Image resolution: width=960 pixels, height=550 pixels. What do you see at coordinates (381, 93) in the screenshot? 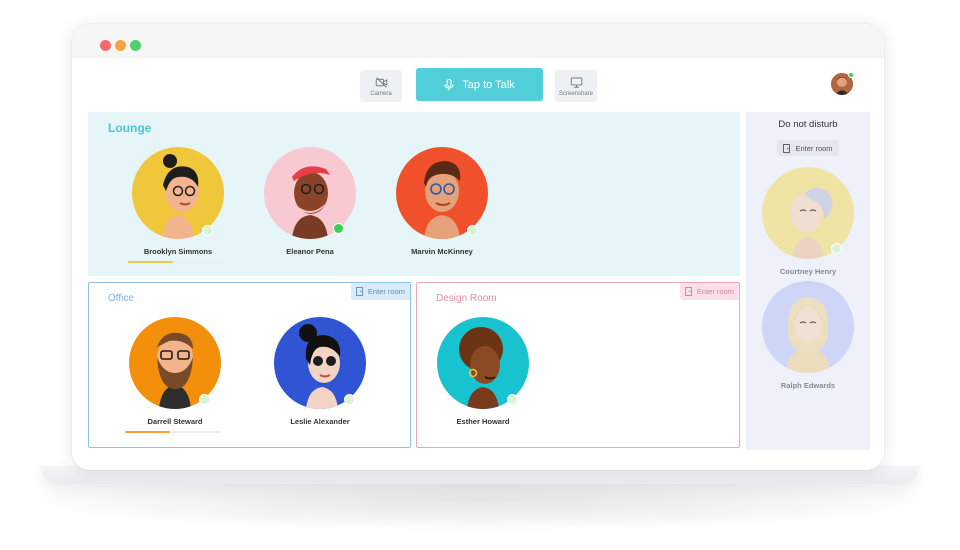
I see `camera-label: Camera` at bounding box center [381, 93].